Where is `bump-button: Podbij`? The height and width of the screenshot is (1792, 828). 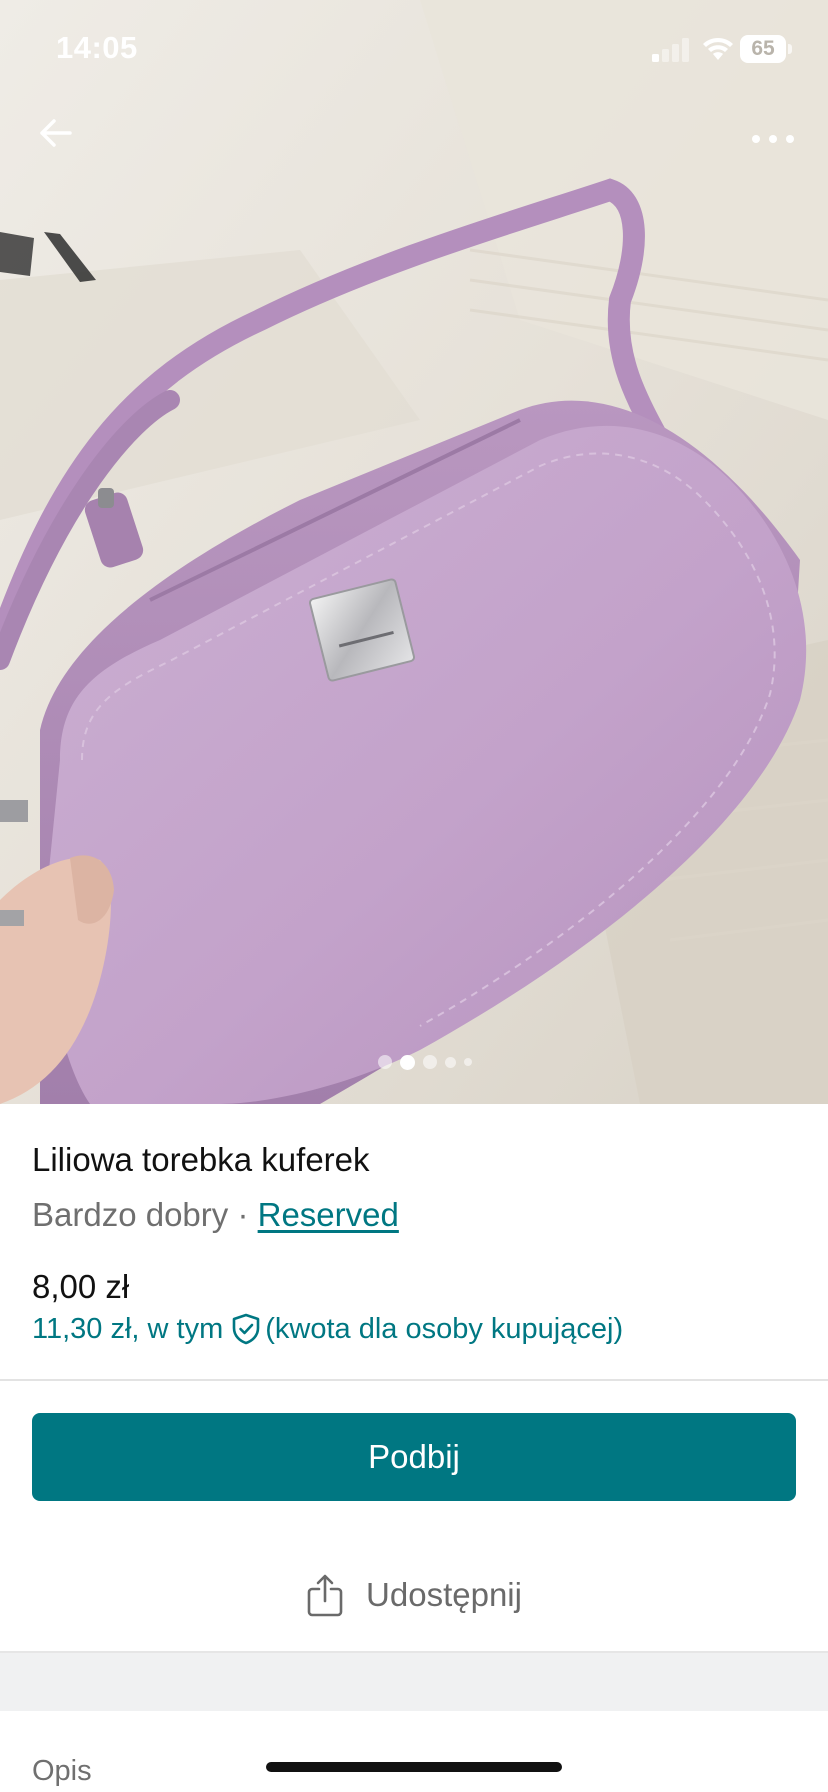 bump-button: Podbij is located at coordinates (414, 1457).